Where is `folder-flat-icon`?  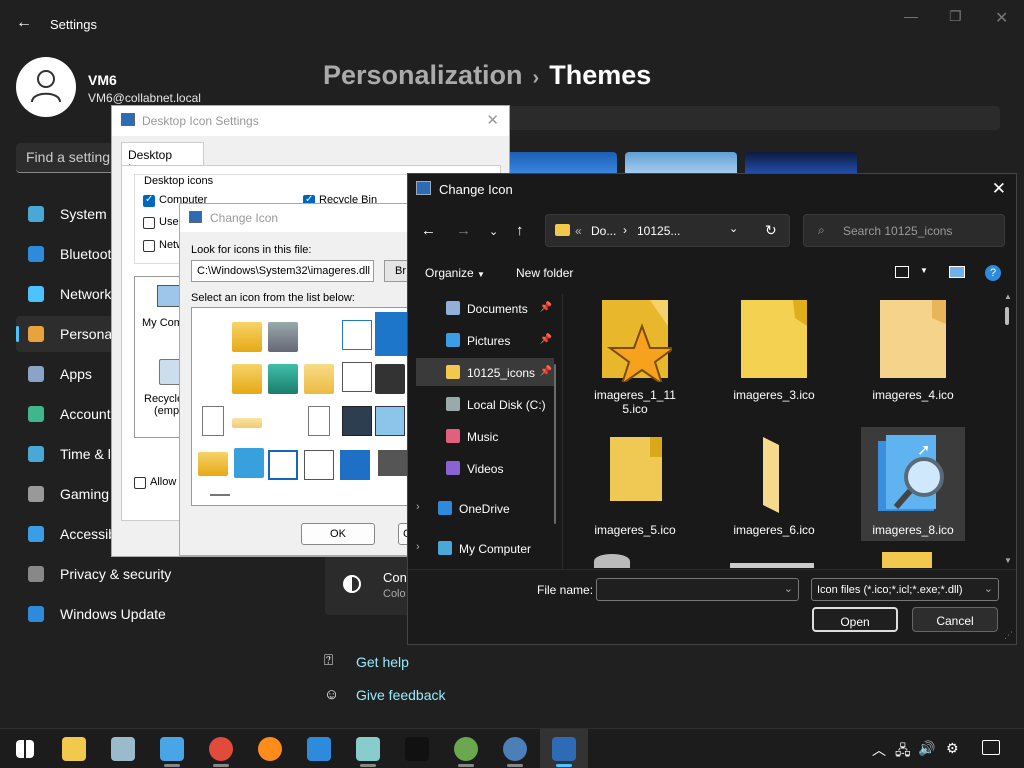
folder-flat-icon is located at coordinates (247, 423).